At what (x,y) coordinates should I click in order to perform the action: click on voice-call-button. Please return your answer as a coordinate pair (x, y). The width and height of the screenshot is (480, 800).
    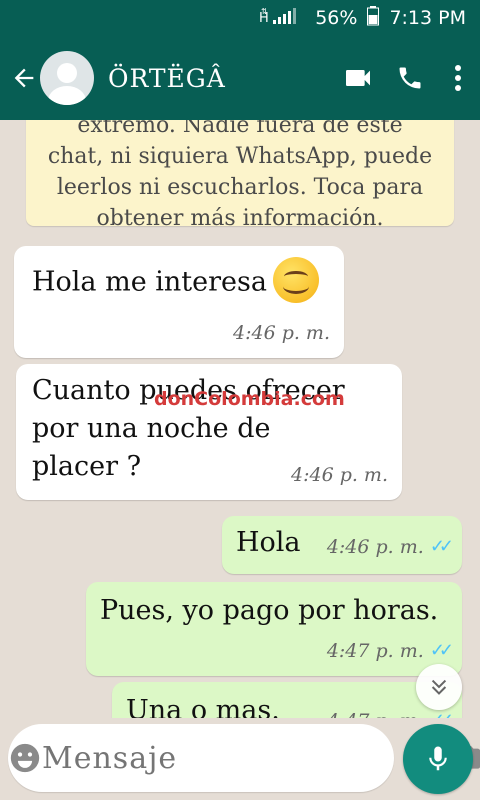
    Looking at the image, I should click on (410, 78).